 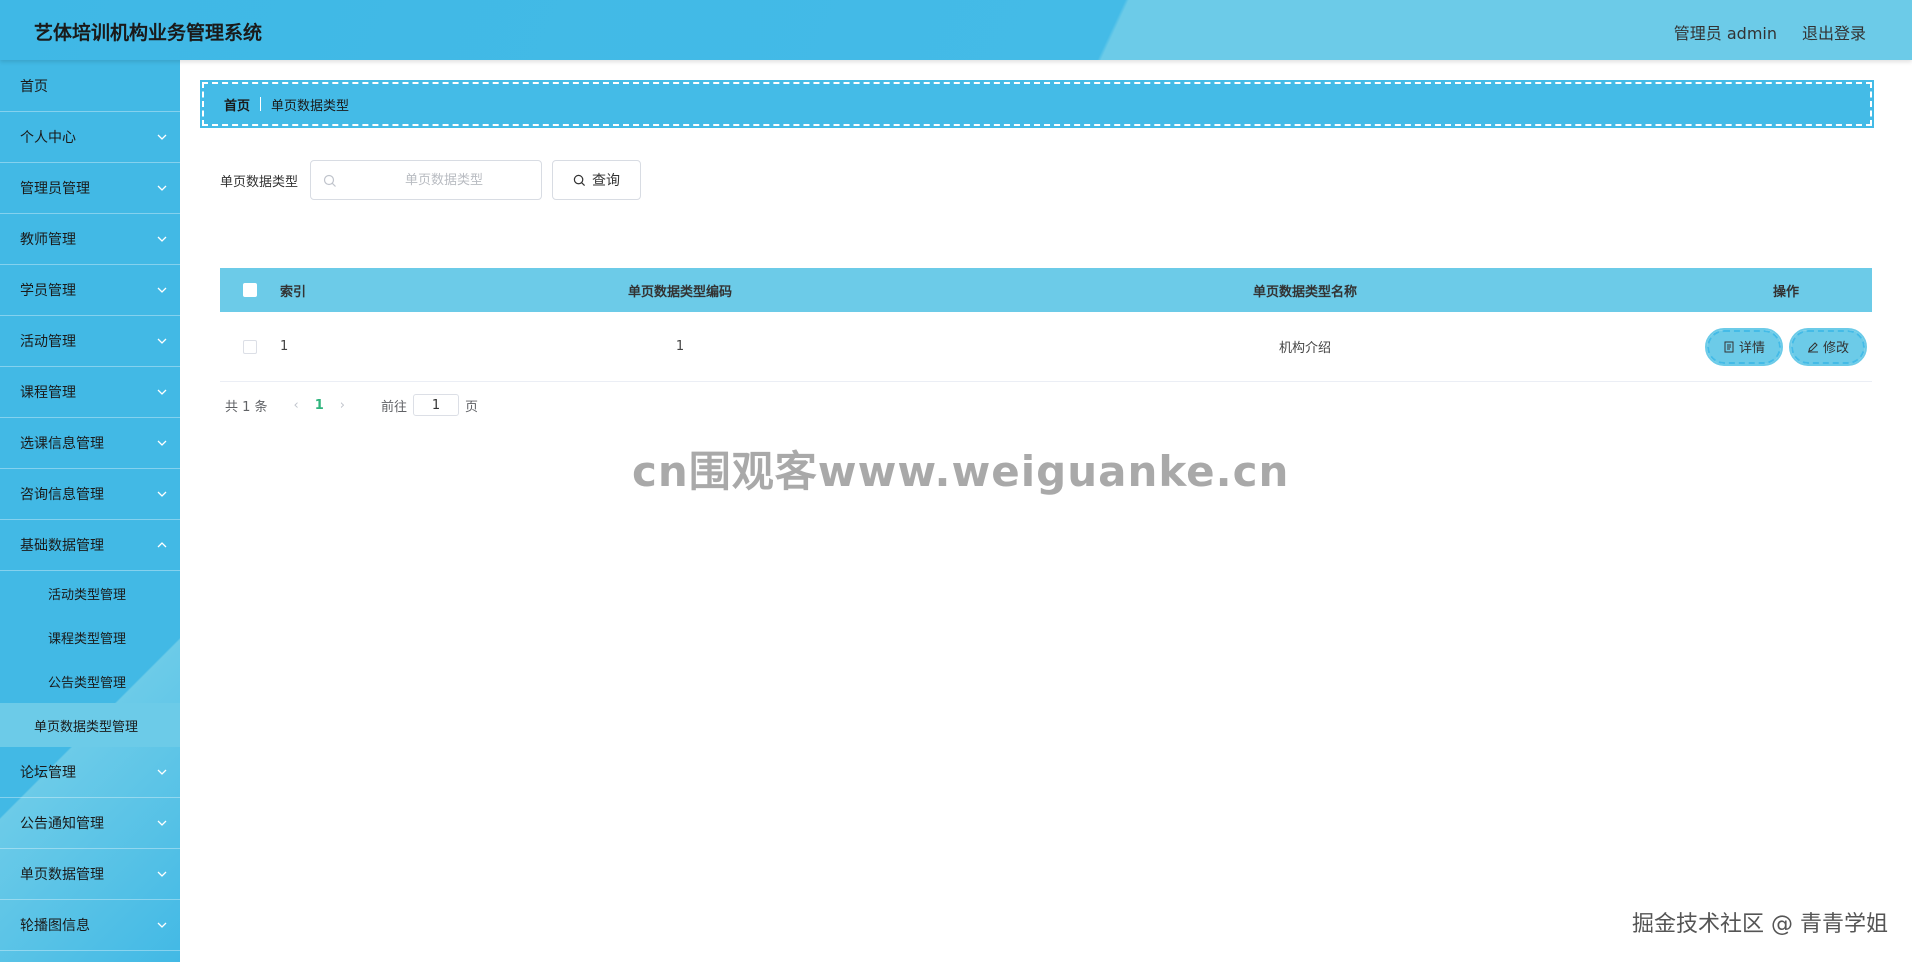 I want to click on sidebar-item-label: 基础数据管理, so click(x=62, y=546).